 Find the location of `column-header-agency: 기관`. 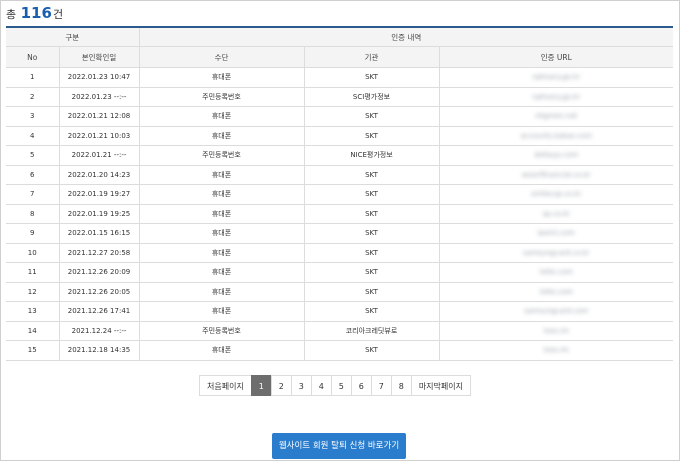

column-header-agency: 기관 is located at coordinates (371, 57).